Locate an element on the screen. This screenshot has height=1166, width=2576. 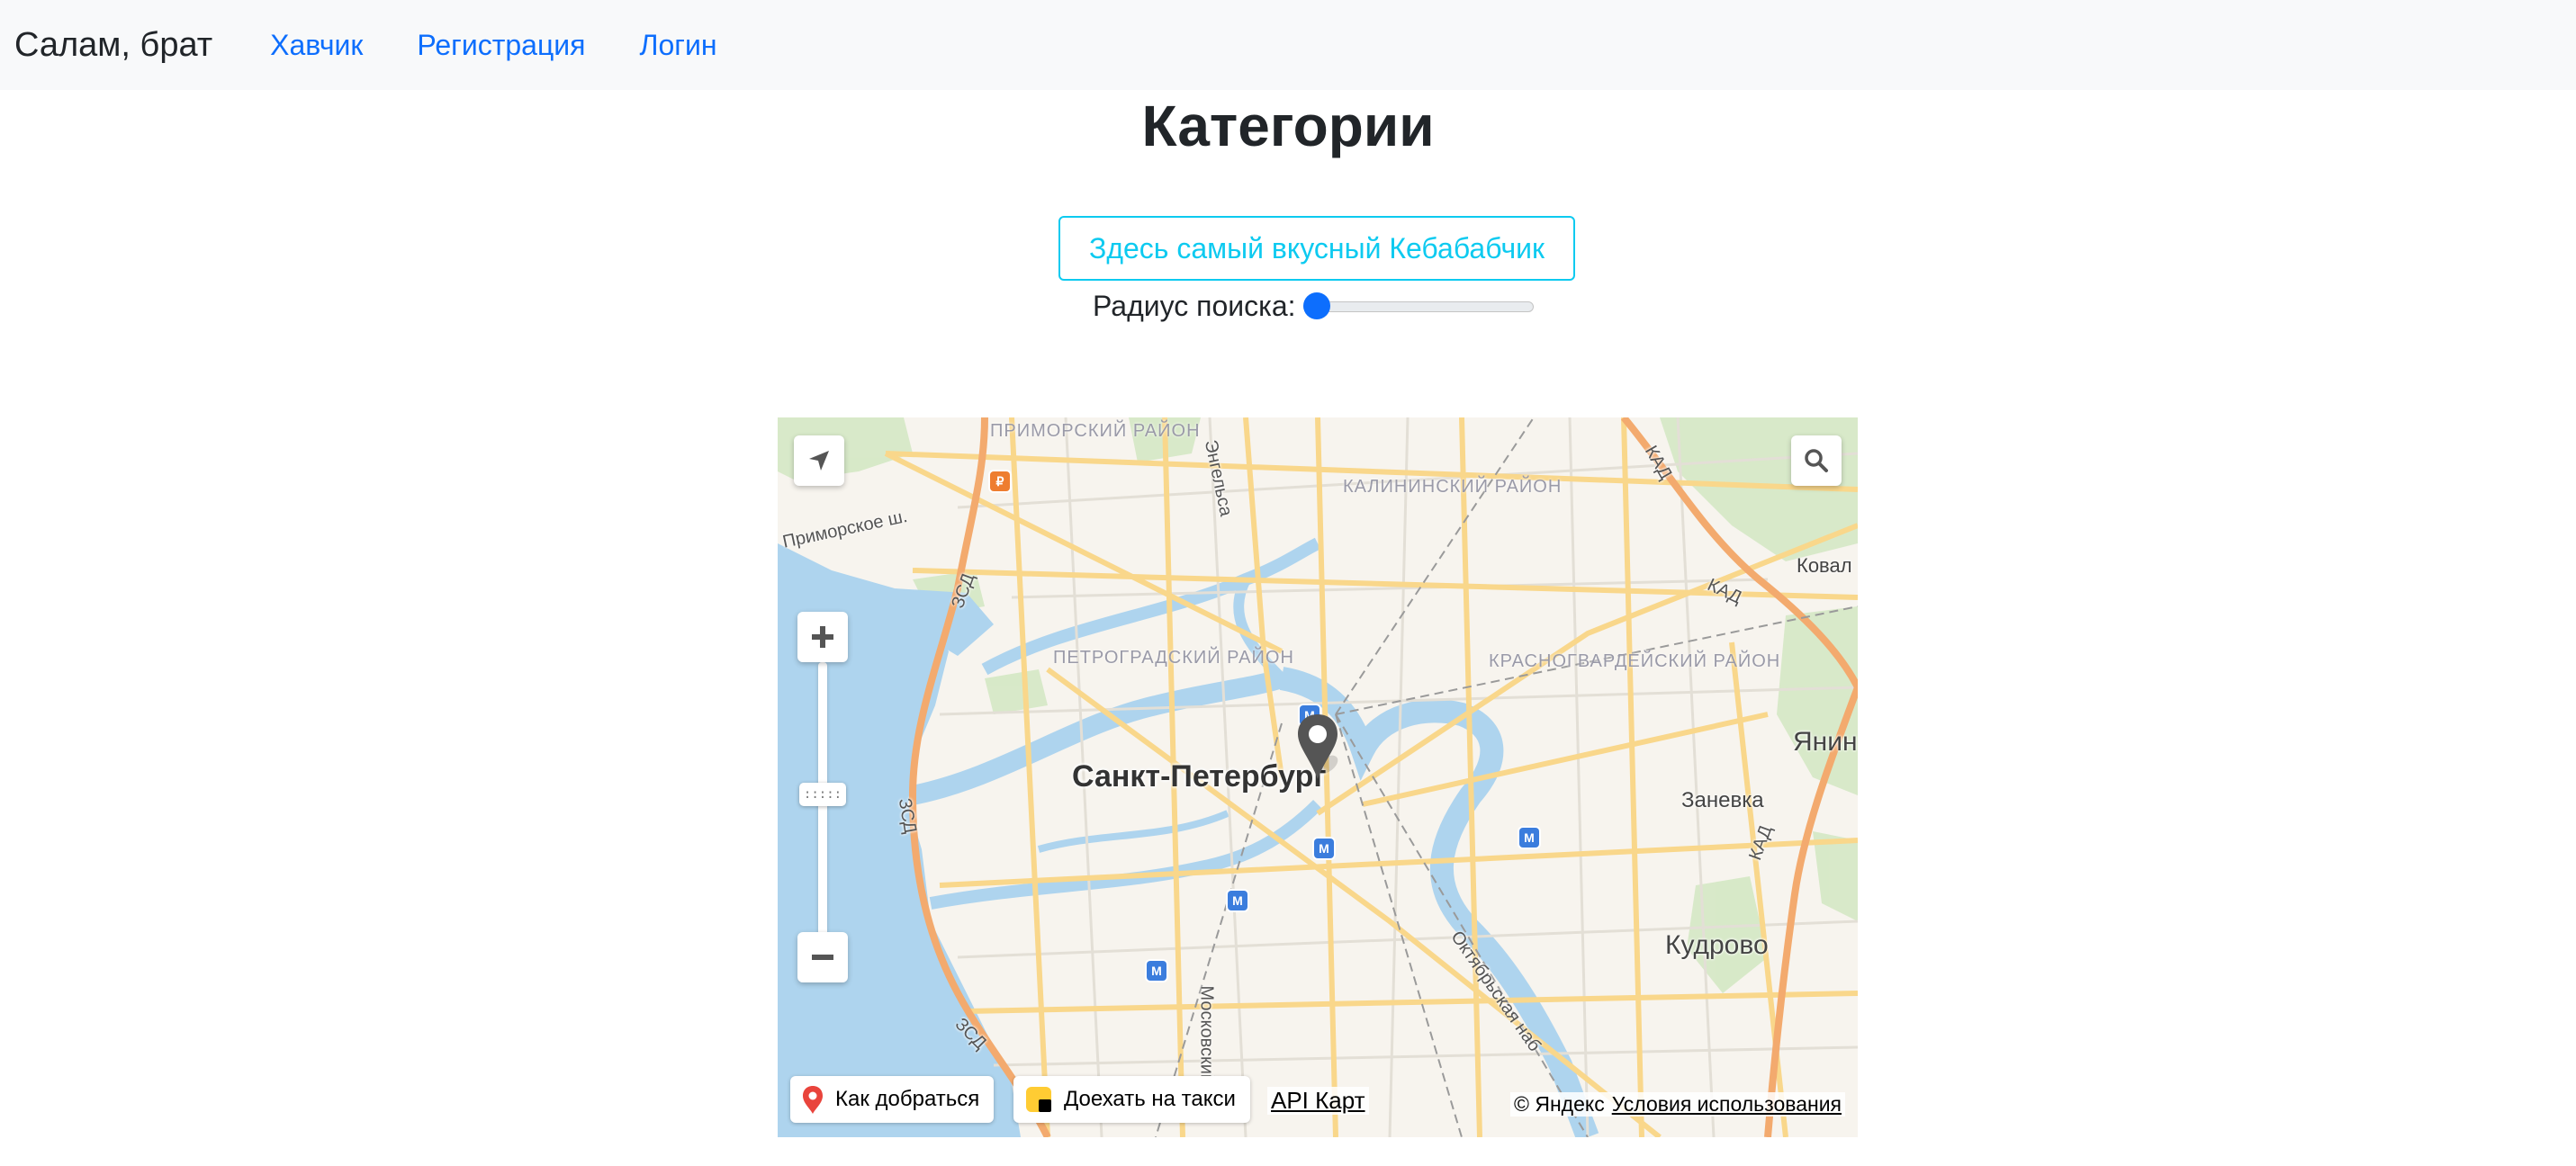
route-label: Как добраться is located at coordinates (907, 1099).